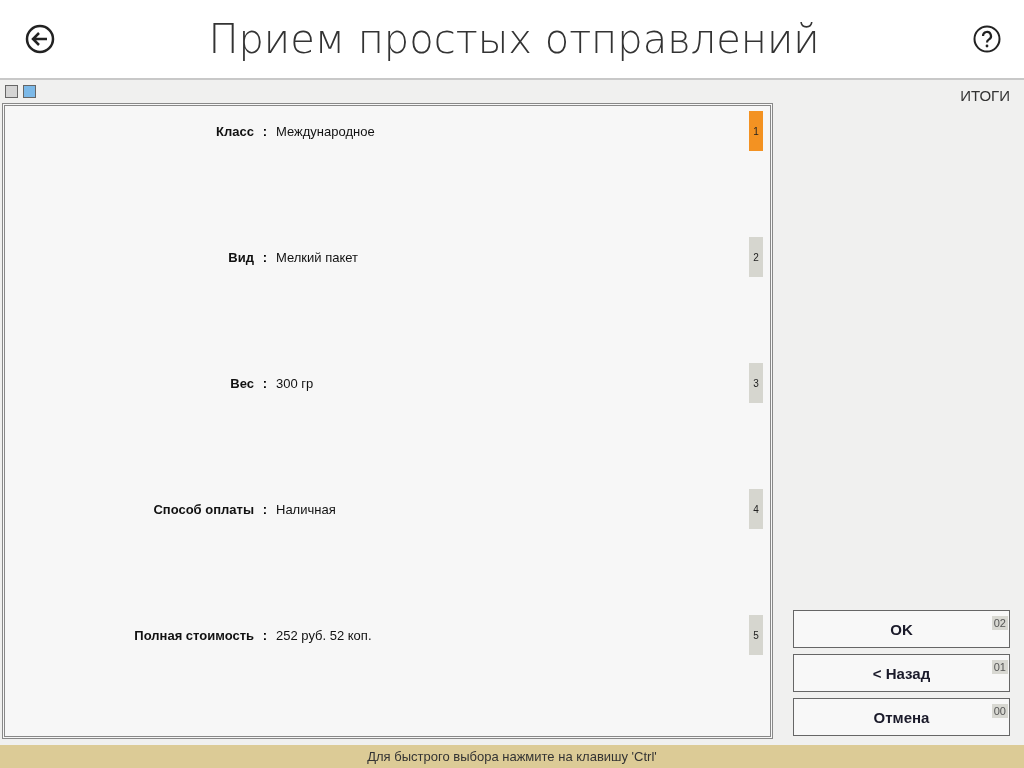 Image resolution: width=1024 pixels, height=768 pixels. What do you see at coordinates (984, 95) in the screenshot?
I see `summary-title: ИТОГИ` at bounding box center [984, 95].